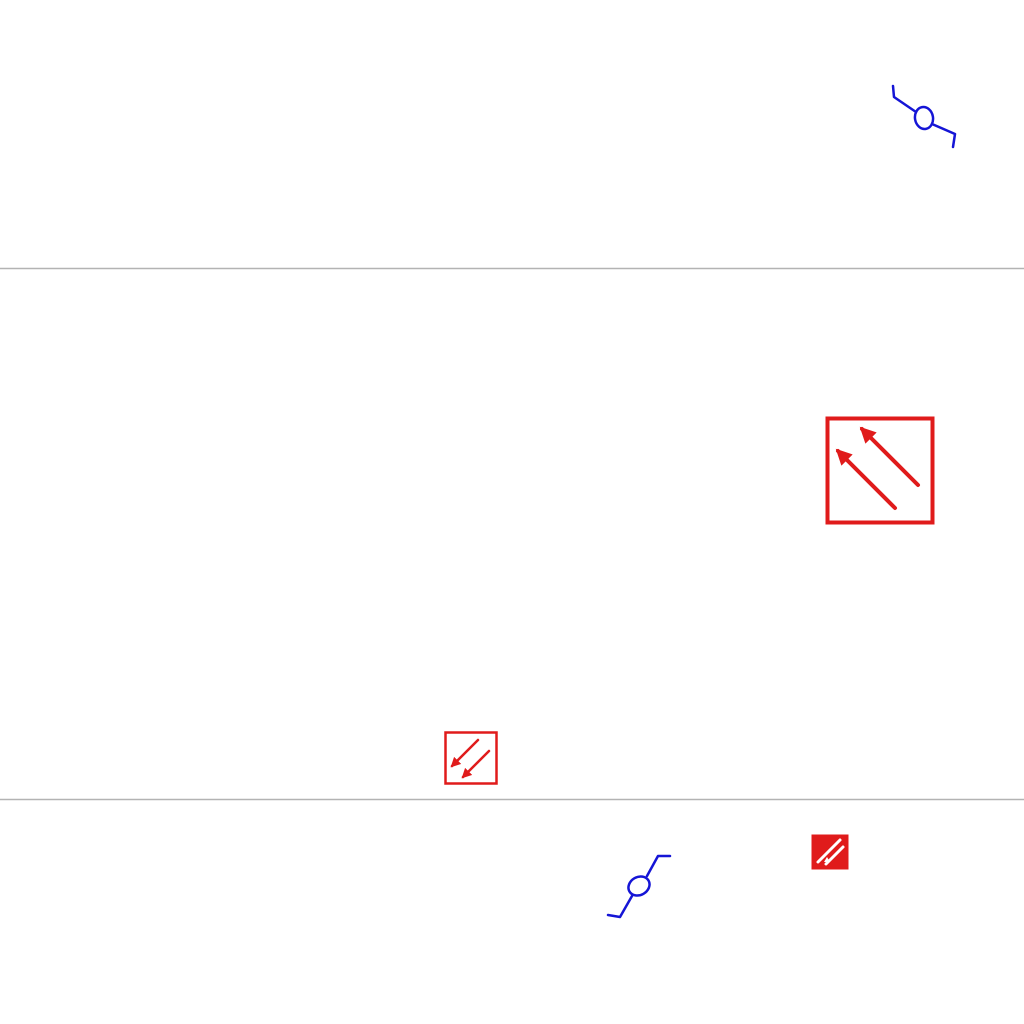 The height and width of the screenshot is (1024, 1024). I want to click on arrow-box-large-frame, so click(880, 470).